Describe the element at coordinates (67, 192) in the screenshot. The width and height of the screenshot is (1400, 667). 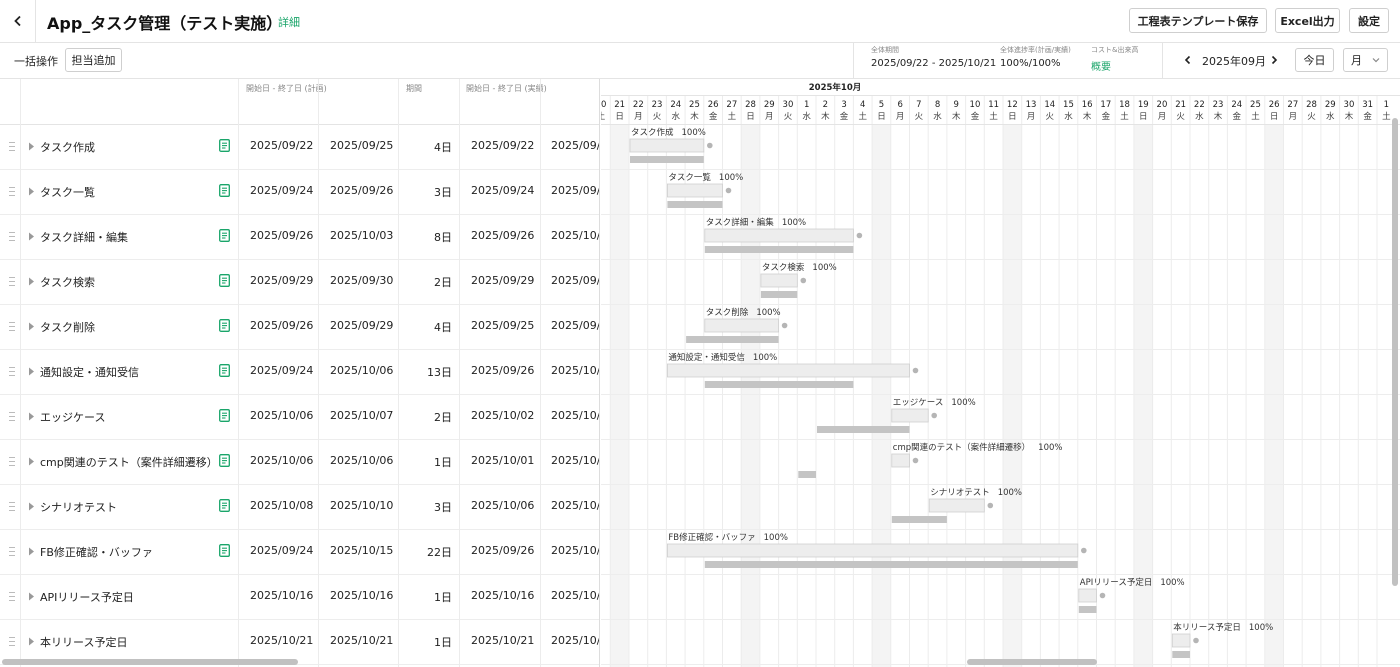
I see `task-name: タスク一覧` at that location.